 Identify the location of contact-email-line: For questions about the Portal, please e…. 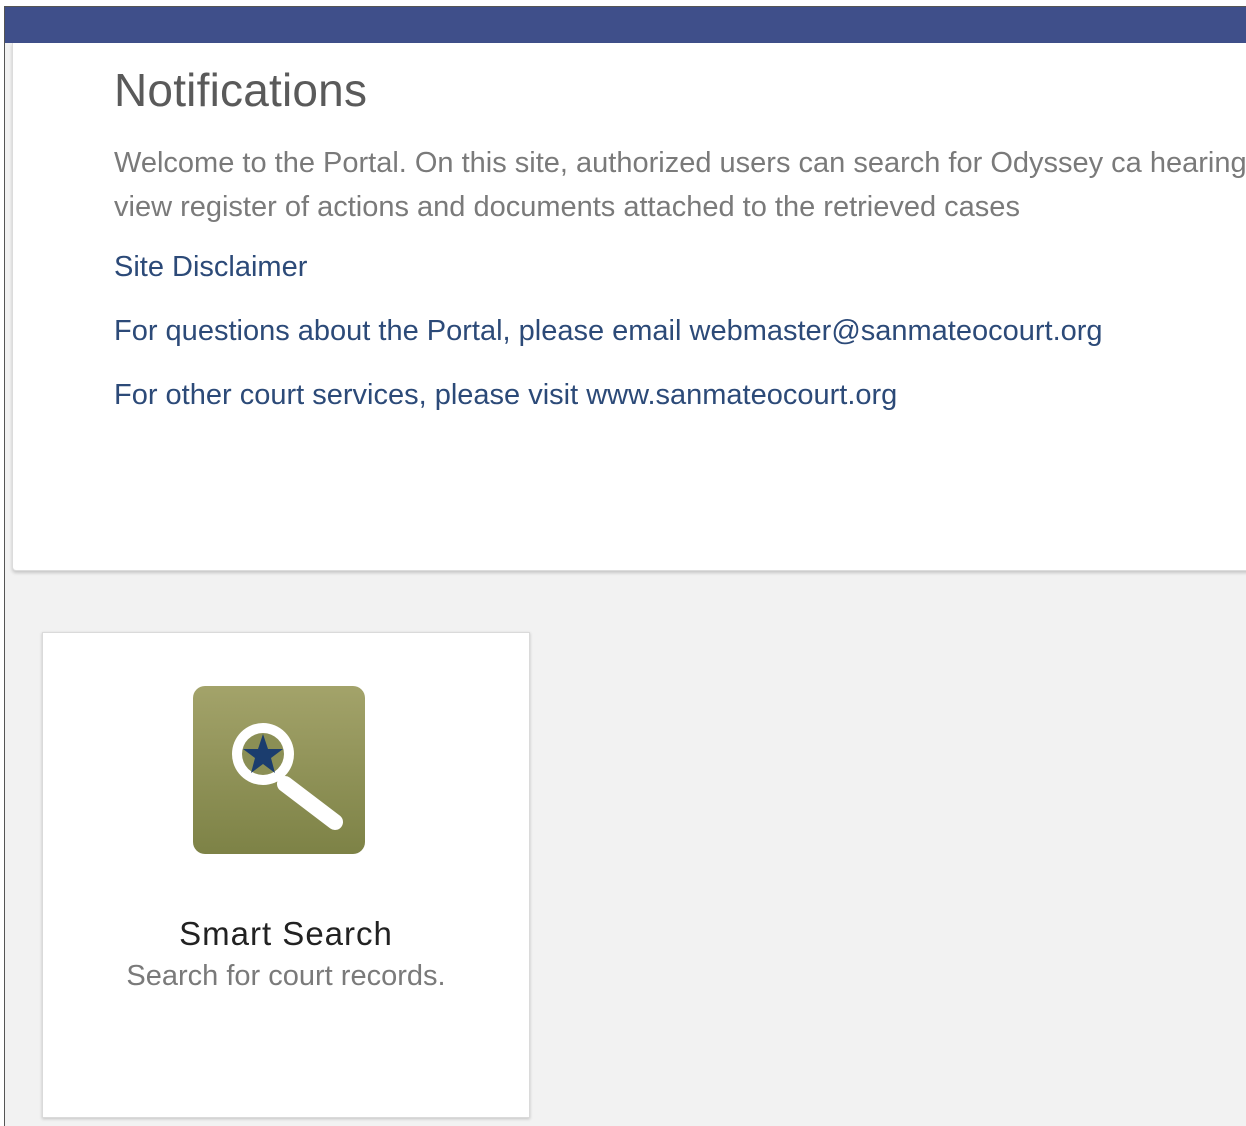
(608, 331).